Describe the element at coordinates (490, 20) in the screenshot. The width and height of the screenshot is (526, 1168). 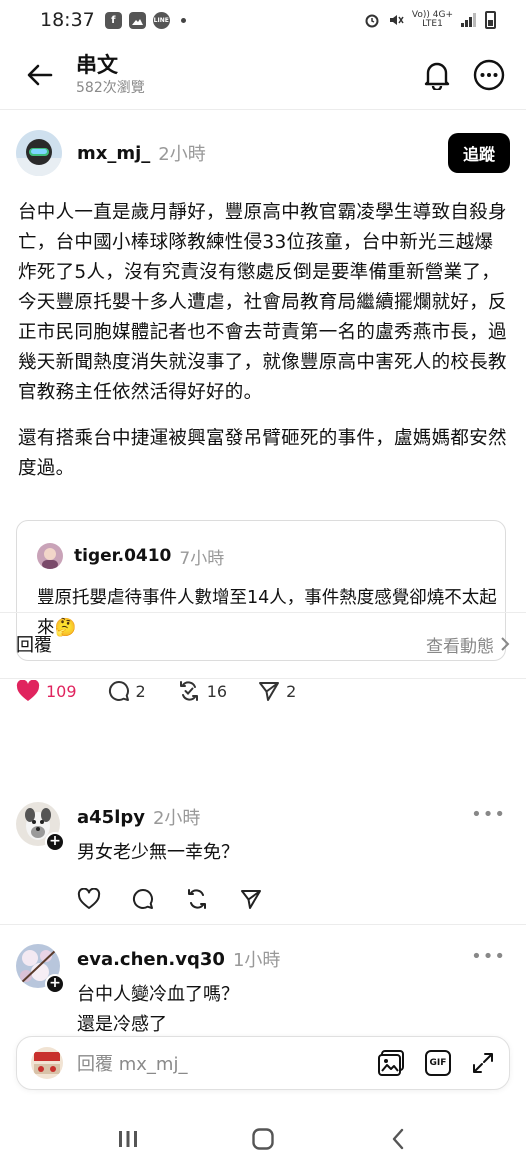
I see `battery-icon` at that location.